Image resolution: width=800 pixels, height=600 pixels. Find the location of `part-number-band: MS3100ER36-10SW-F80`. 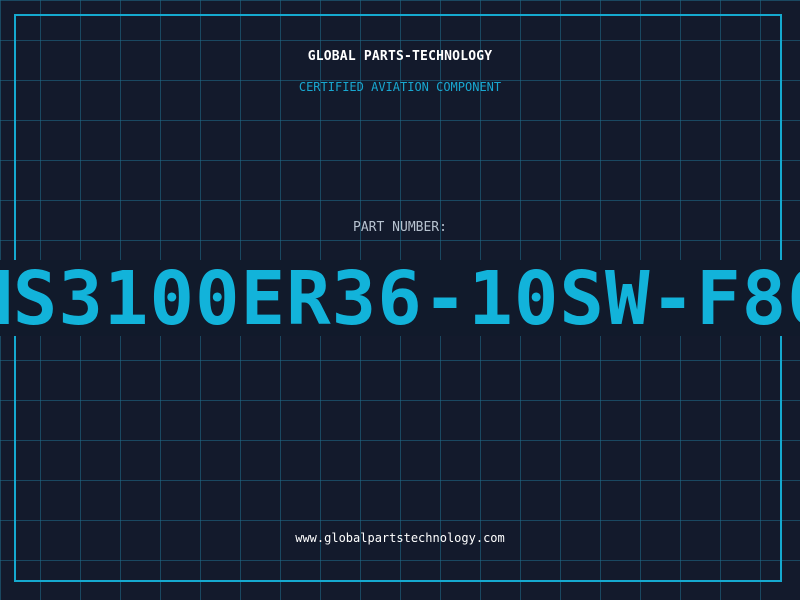

part-number-band: MS3100ER36-10SW-F80 is located at coordinates (400, 298).